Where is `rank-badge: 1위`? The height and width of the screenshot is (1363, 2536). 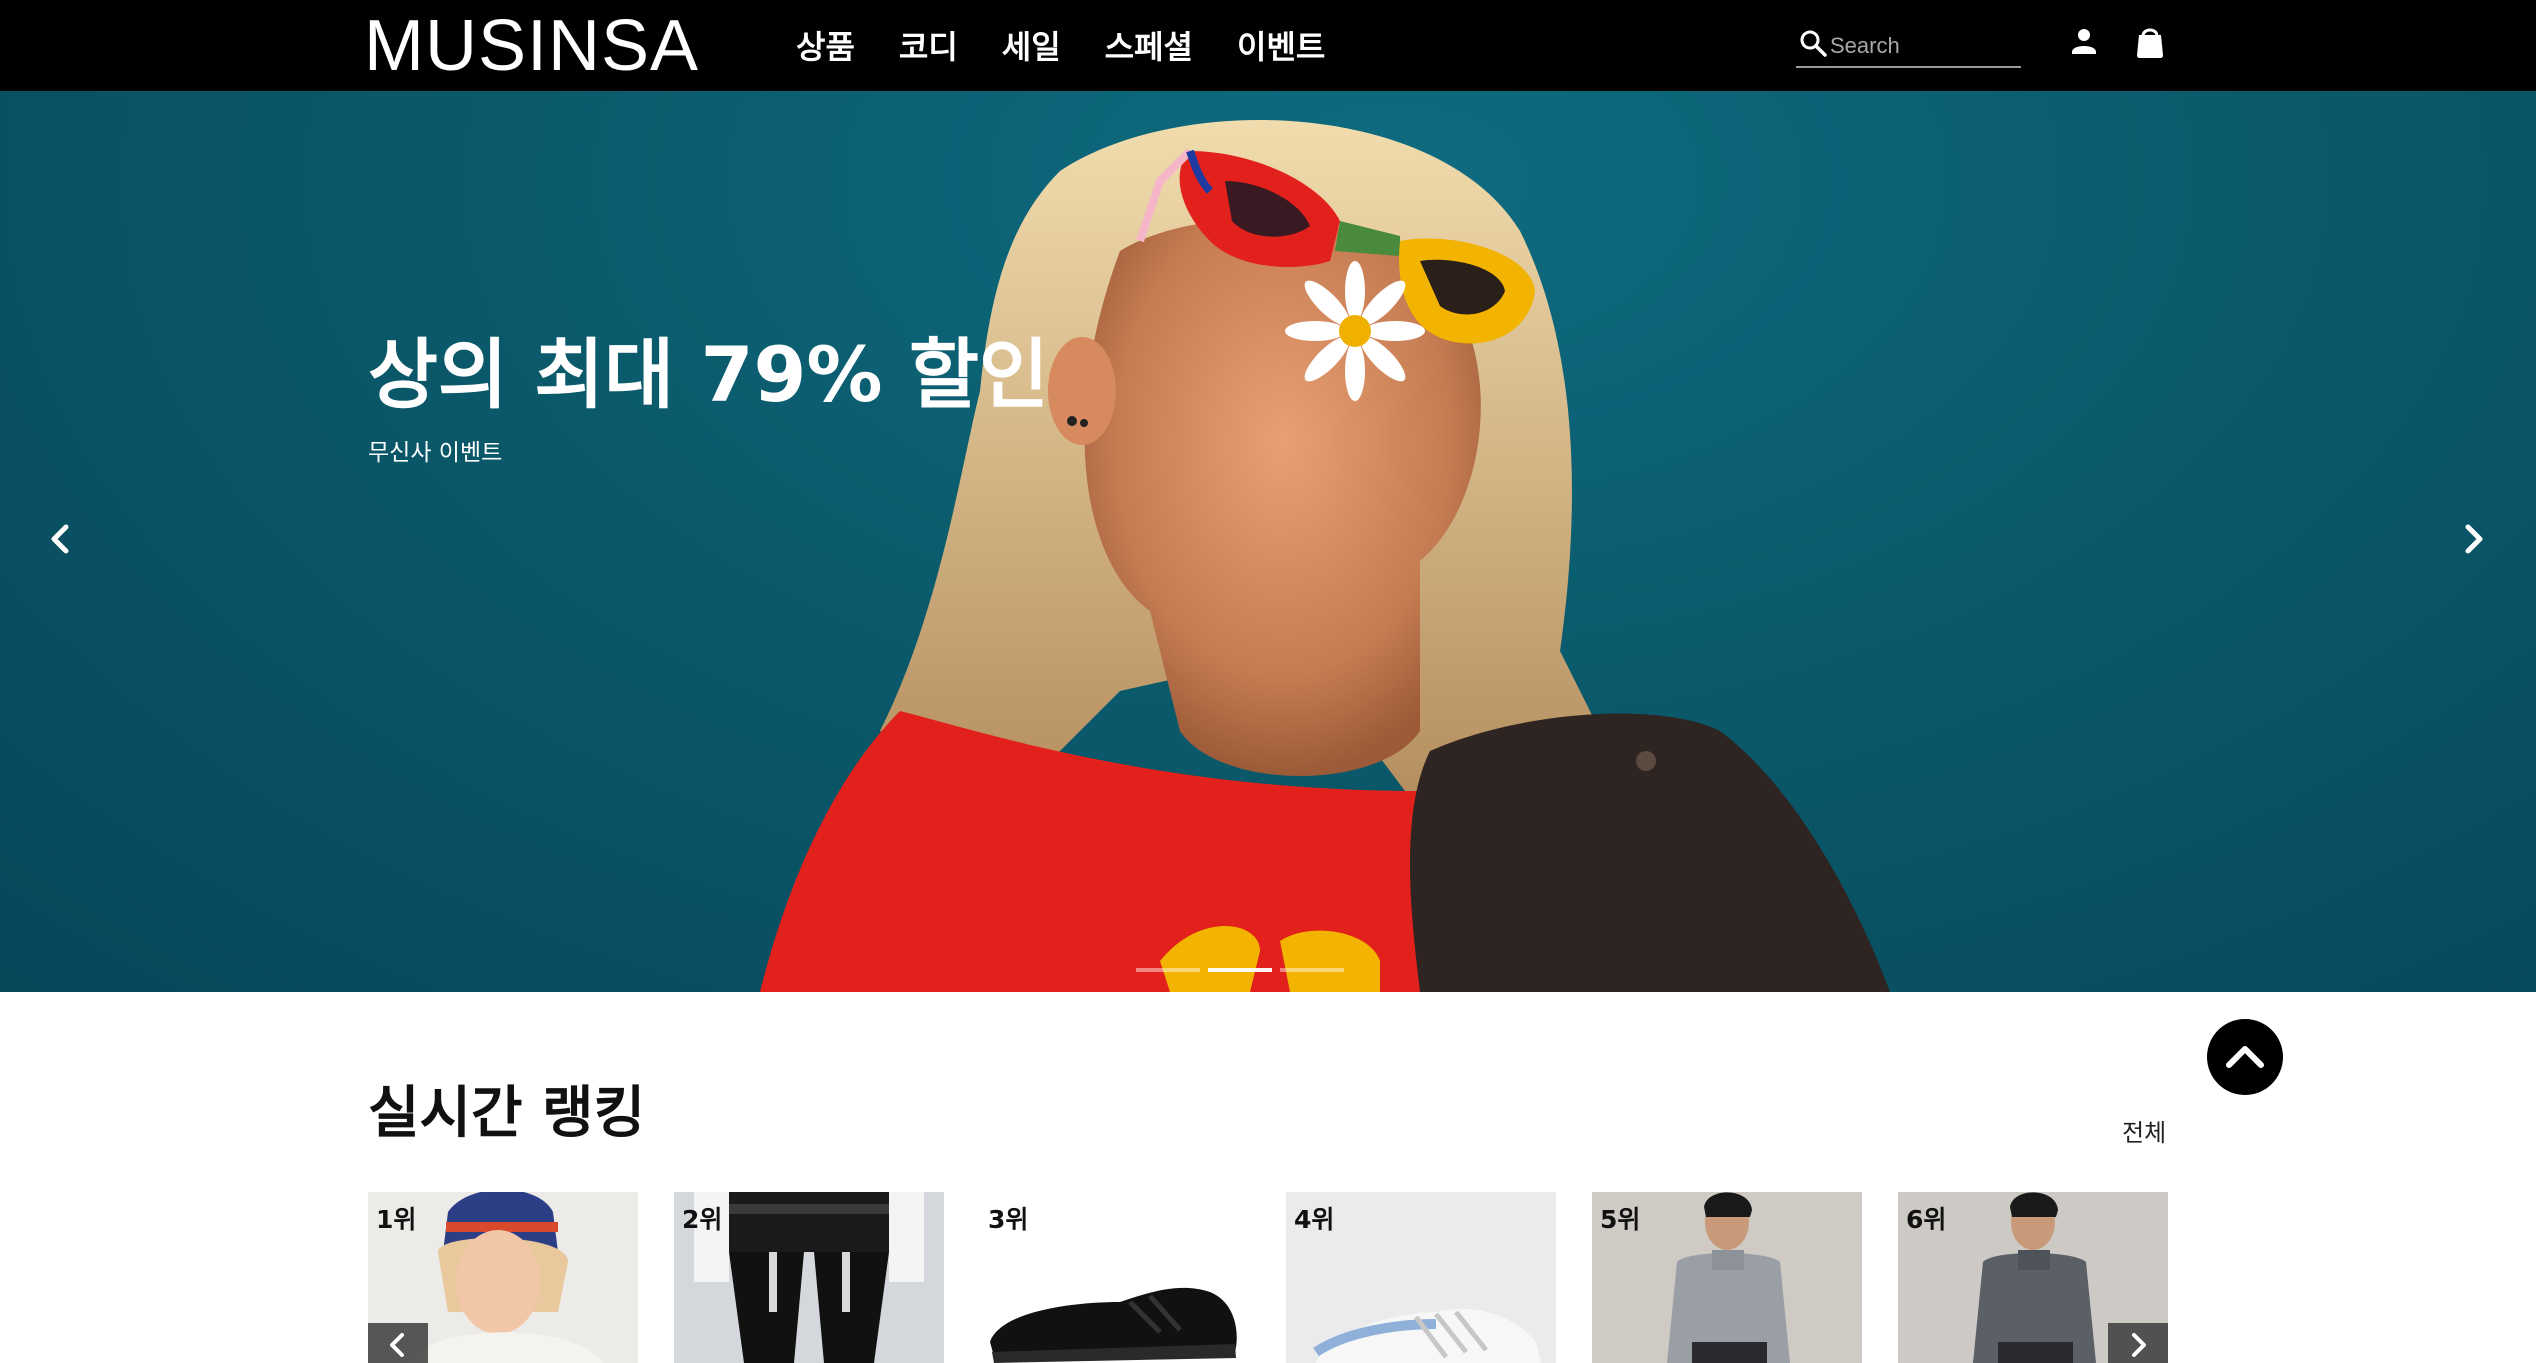 rank-badge: 1위 is located at coordinates (396, 1219).